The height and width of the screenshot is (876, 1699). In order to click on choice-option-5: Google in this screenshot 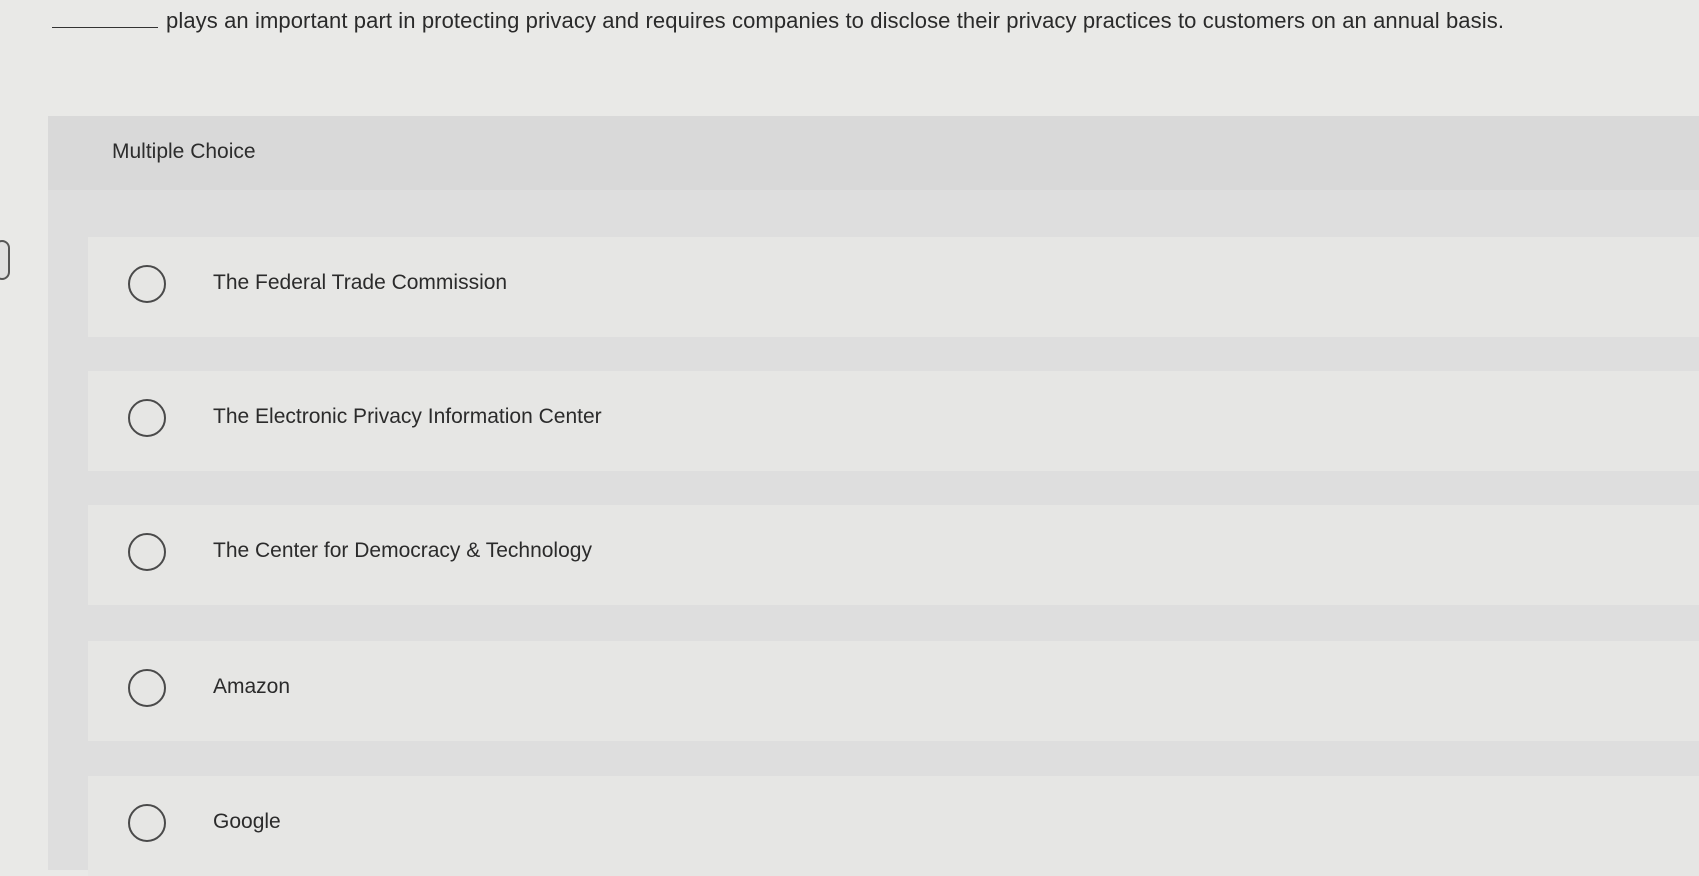, I will do `click(893, 826)`.